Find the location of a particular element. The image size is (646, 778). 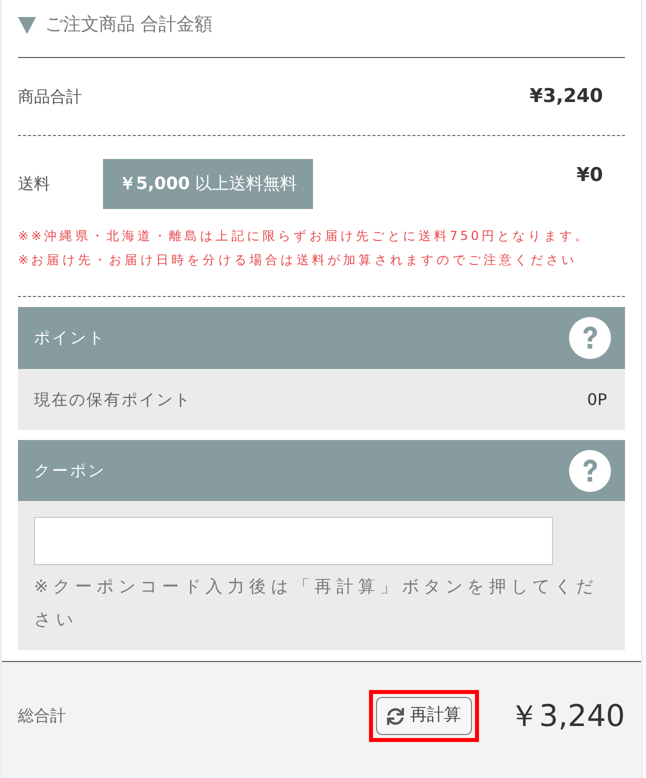

total-value: ￥3,240 is located at coordinates (567, 717).